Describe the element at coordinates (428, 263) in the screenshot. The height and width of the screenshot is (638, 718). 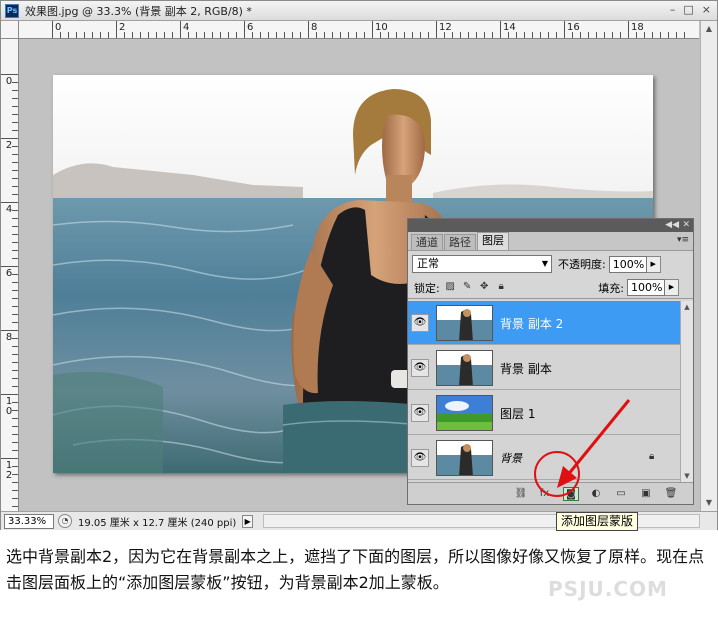
I see `blend-mode-value: 正常` at that location.